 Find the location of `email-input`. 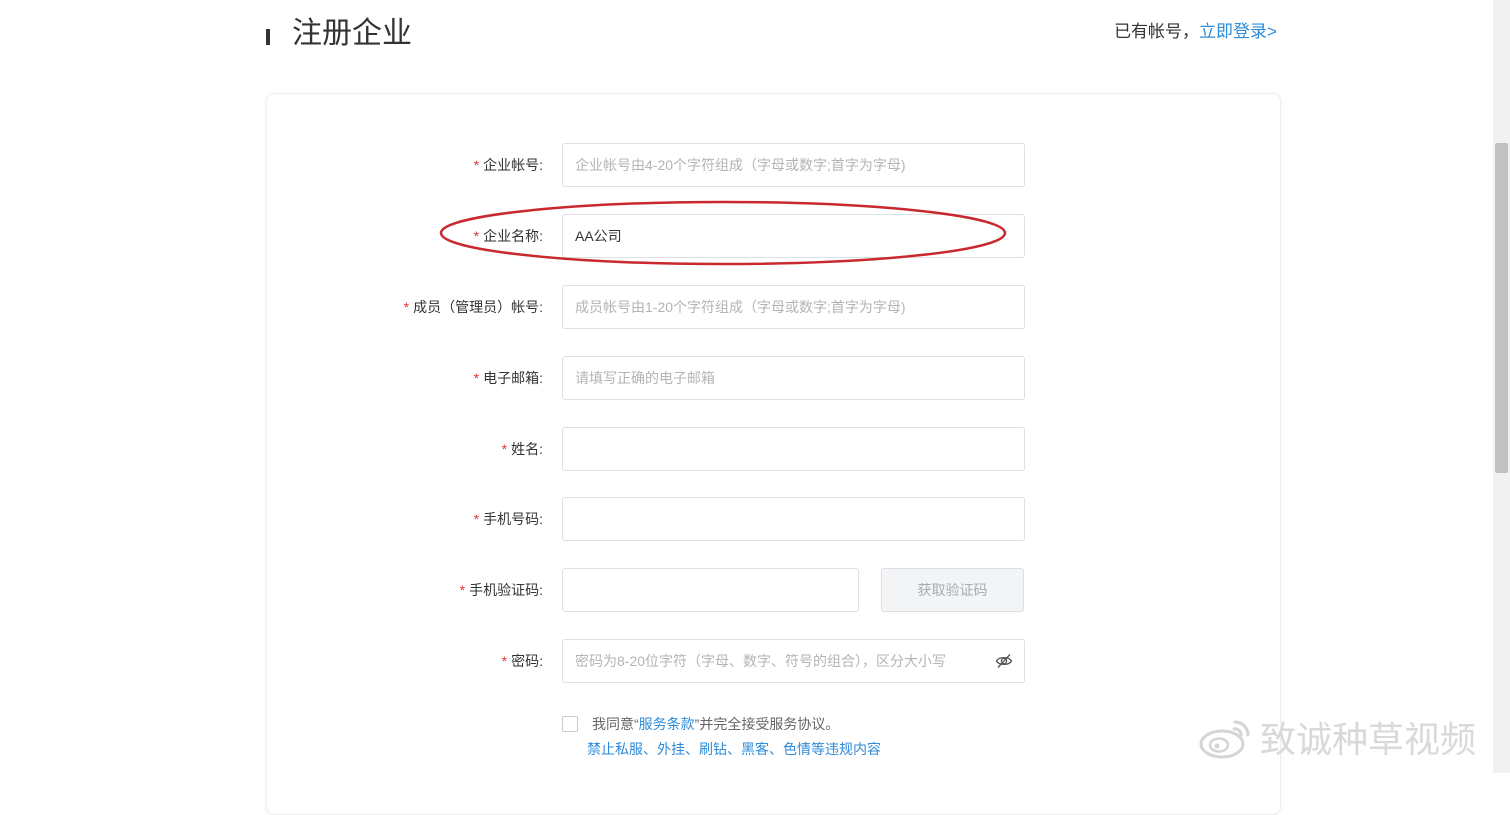

email-input is located at coordinates (793, 378).